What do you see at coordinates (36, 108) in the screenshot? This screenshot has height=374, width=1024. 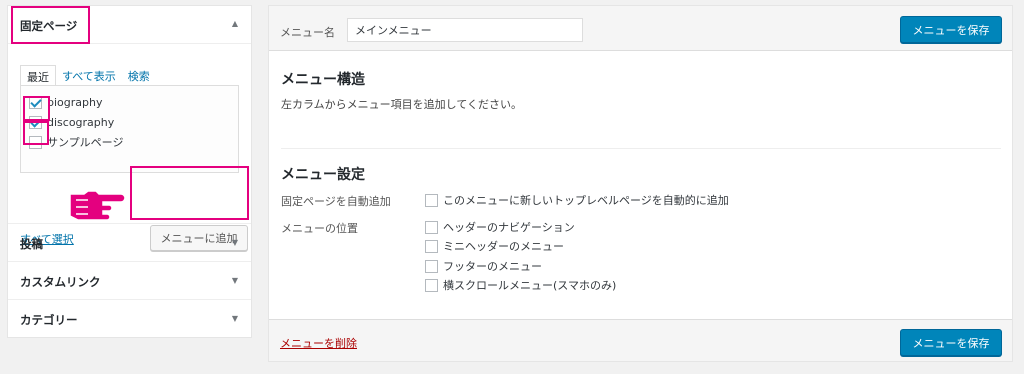 I see `highlight-box-biography` at bounding box center [36, 108].